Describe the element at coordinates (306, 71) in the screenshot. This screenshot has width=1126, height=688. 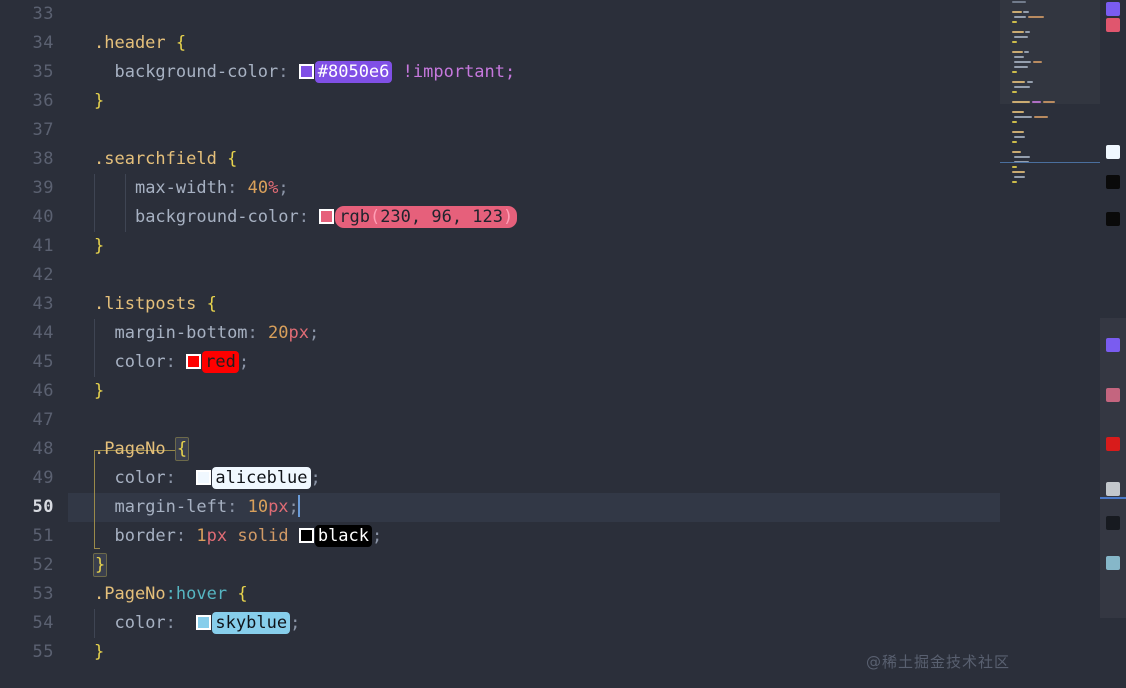
I see `color-swatch-purple` at that location.